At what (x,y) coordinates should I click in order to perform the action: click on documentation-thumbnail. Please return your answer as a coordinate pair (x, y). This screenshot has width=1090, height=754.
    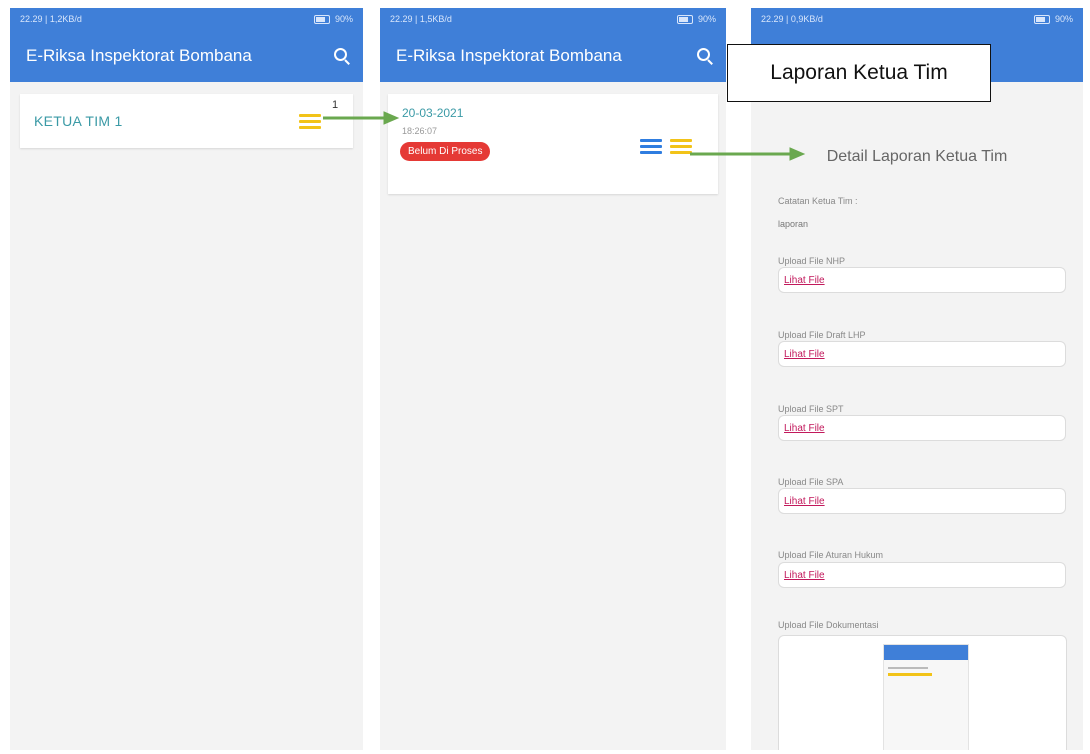
    Looking at the image, I should click on (926, 697).